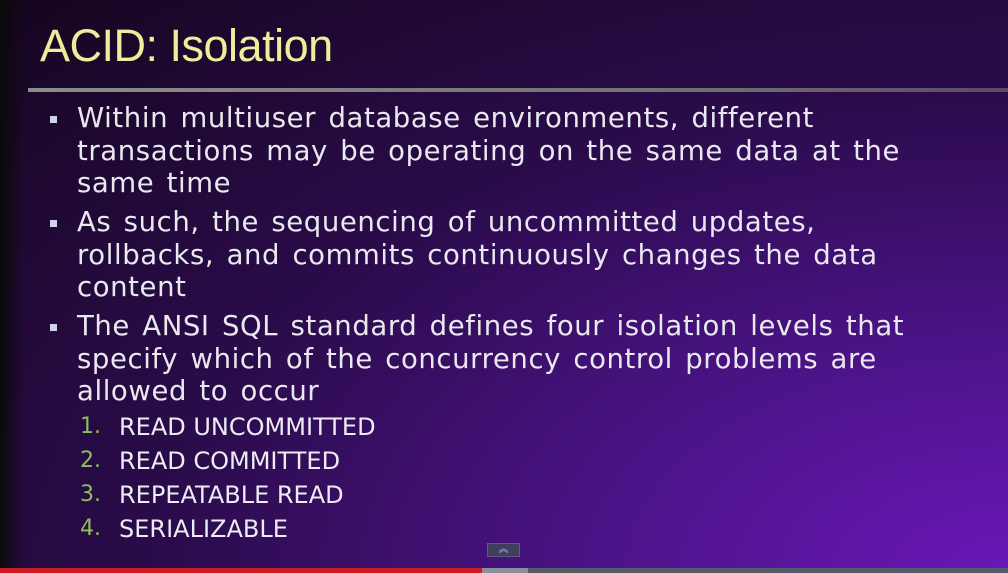 The height and width of the screenshot is (573, 1008). Describe the element at coordinates (186, 45) in the screenshot. I see `slide-title: ACID: Isolation` at that location.